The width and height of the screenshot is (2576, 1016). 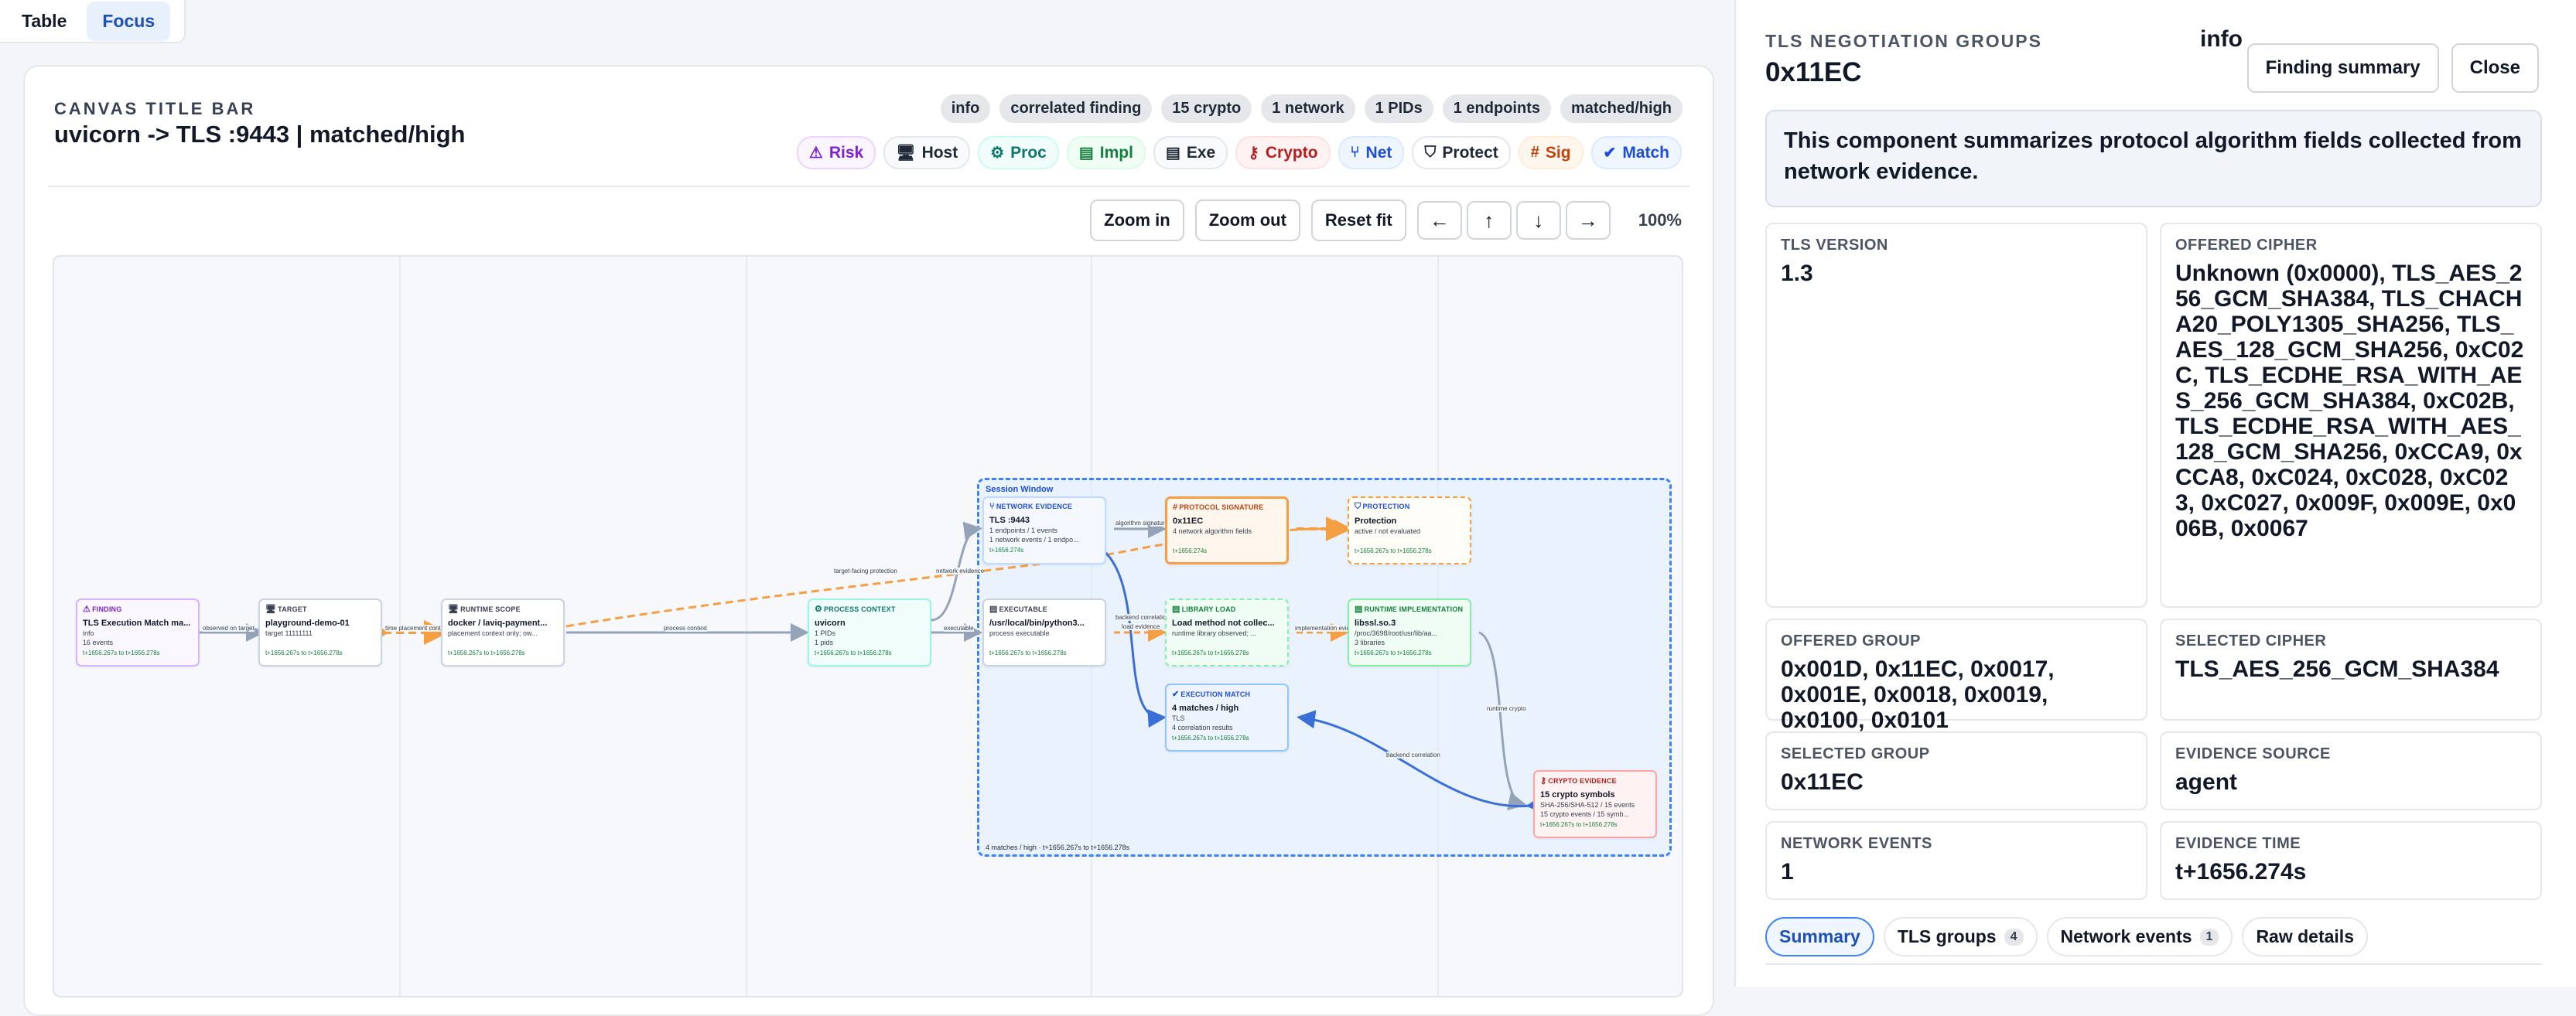 I want to click on edge-label: load evidence, so click(x=1141, y=626).